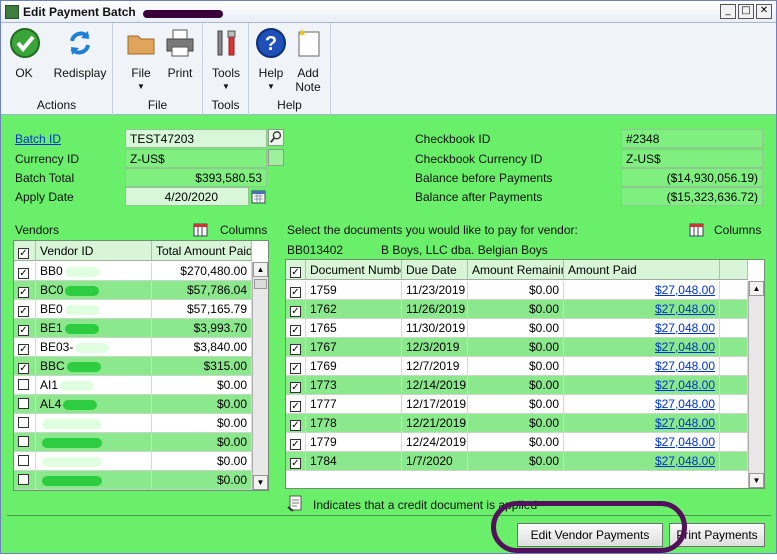  What do you see at coordinates (133, 309) in the screenshot?
I see `table-row: ✓ BE0 $57,165.79` at bounding box center [133, 309].